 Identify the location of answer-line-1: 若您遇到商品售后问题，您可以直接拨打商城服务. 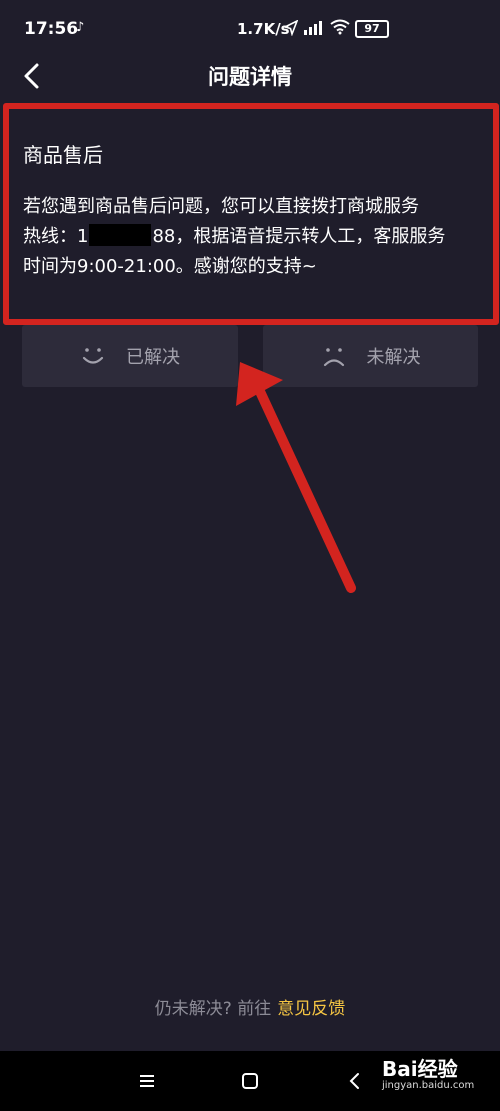
(221, 206).